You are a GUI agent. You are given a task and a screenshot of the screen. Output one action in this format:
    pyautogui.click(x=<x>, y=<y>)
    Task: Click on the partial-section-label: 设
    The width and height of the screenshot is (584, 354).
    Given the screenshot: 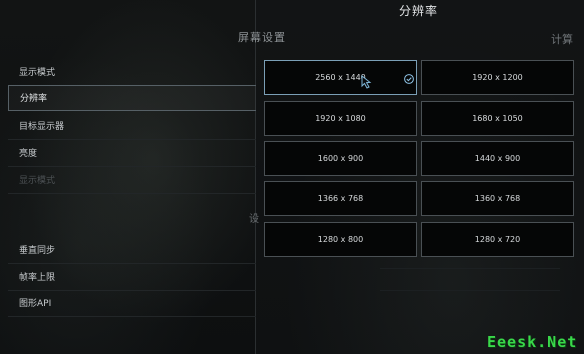 What is the action you would take?
    pyautogui.click(x=254, y=219)
    